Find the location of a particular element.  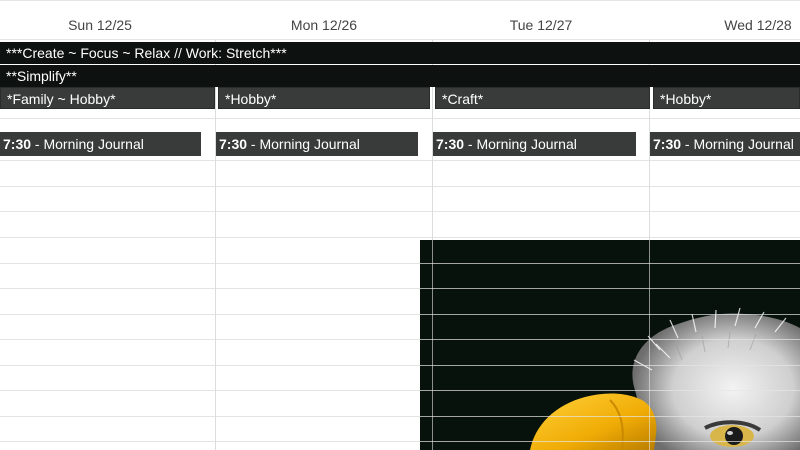

event-morning-journal-tue: 7:30 - Morning Journal is located at coordinates (534, 144).